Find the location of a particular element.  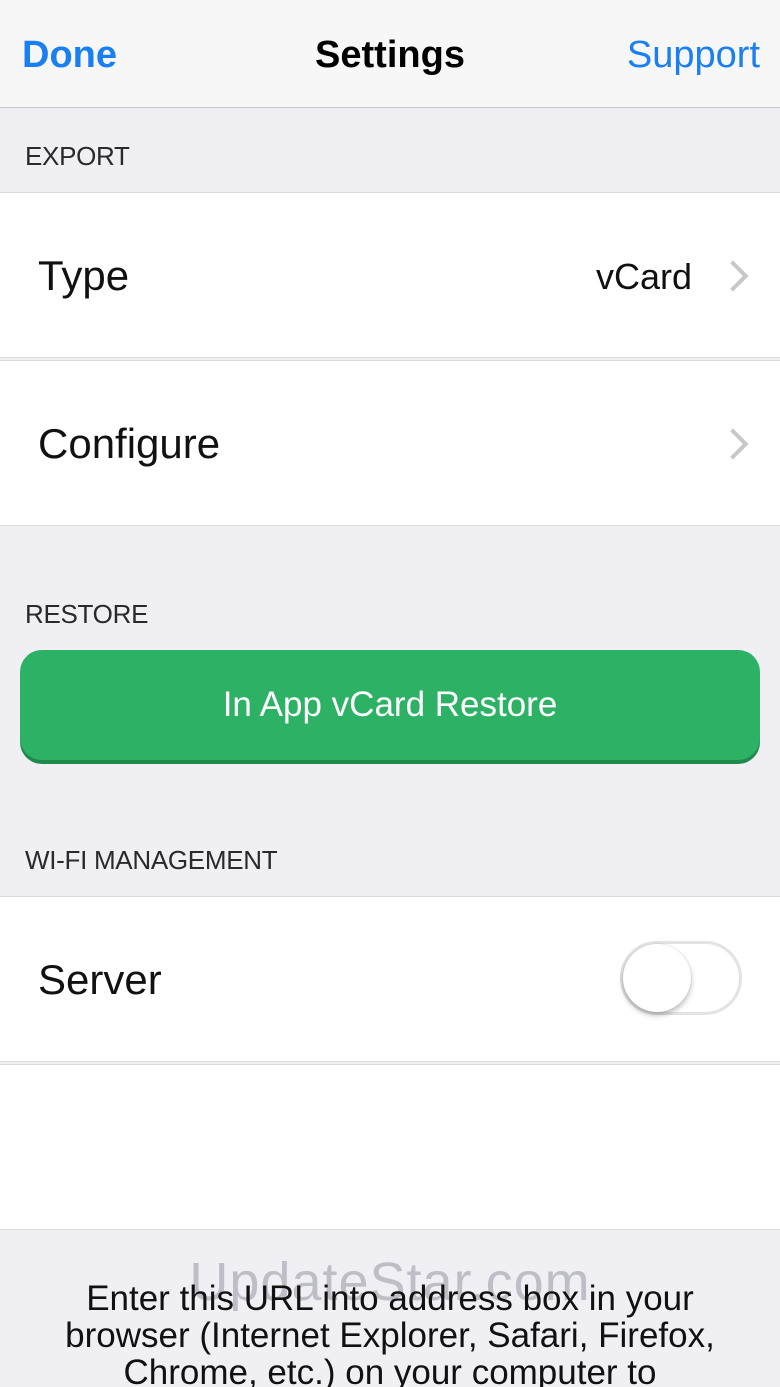

server-label: Server is located at coordinates (100, 979).